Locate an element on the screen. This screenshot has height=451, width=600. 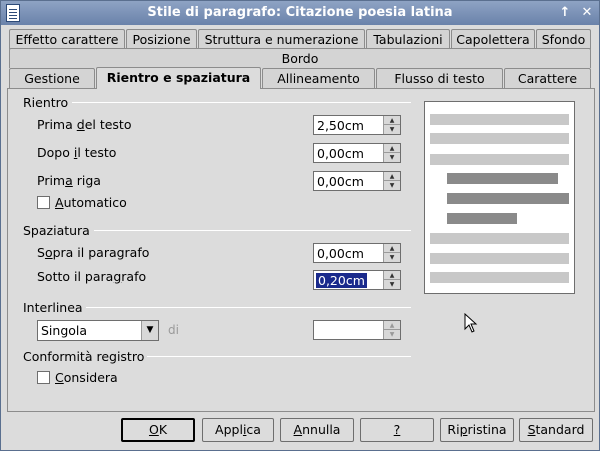
tab-tabulazioni: Tabulazioni is located at coordinates (408, 39).